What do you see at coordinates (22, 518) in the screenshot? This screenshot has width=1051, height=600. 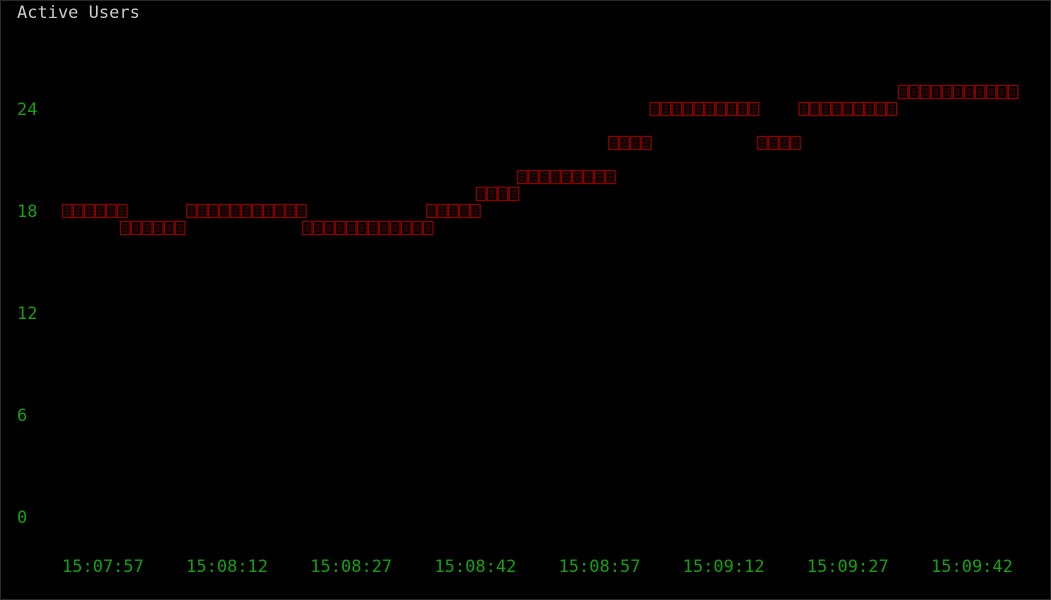 I see `y-tick-label: 0` at bounding box center [22, 518].